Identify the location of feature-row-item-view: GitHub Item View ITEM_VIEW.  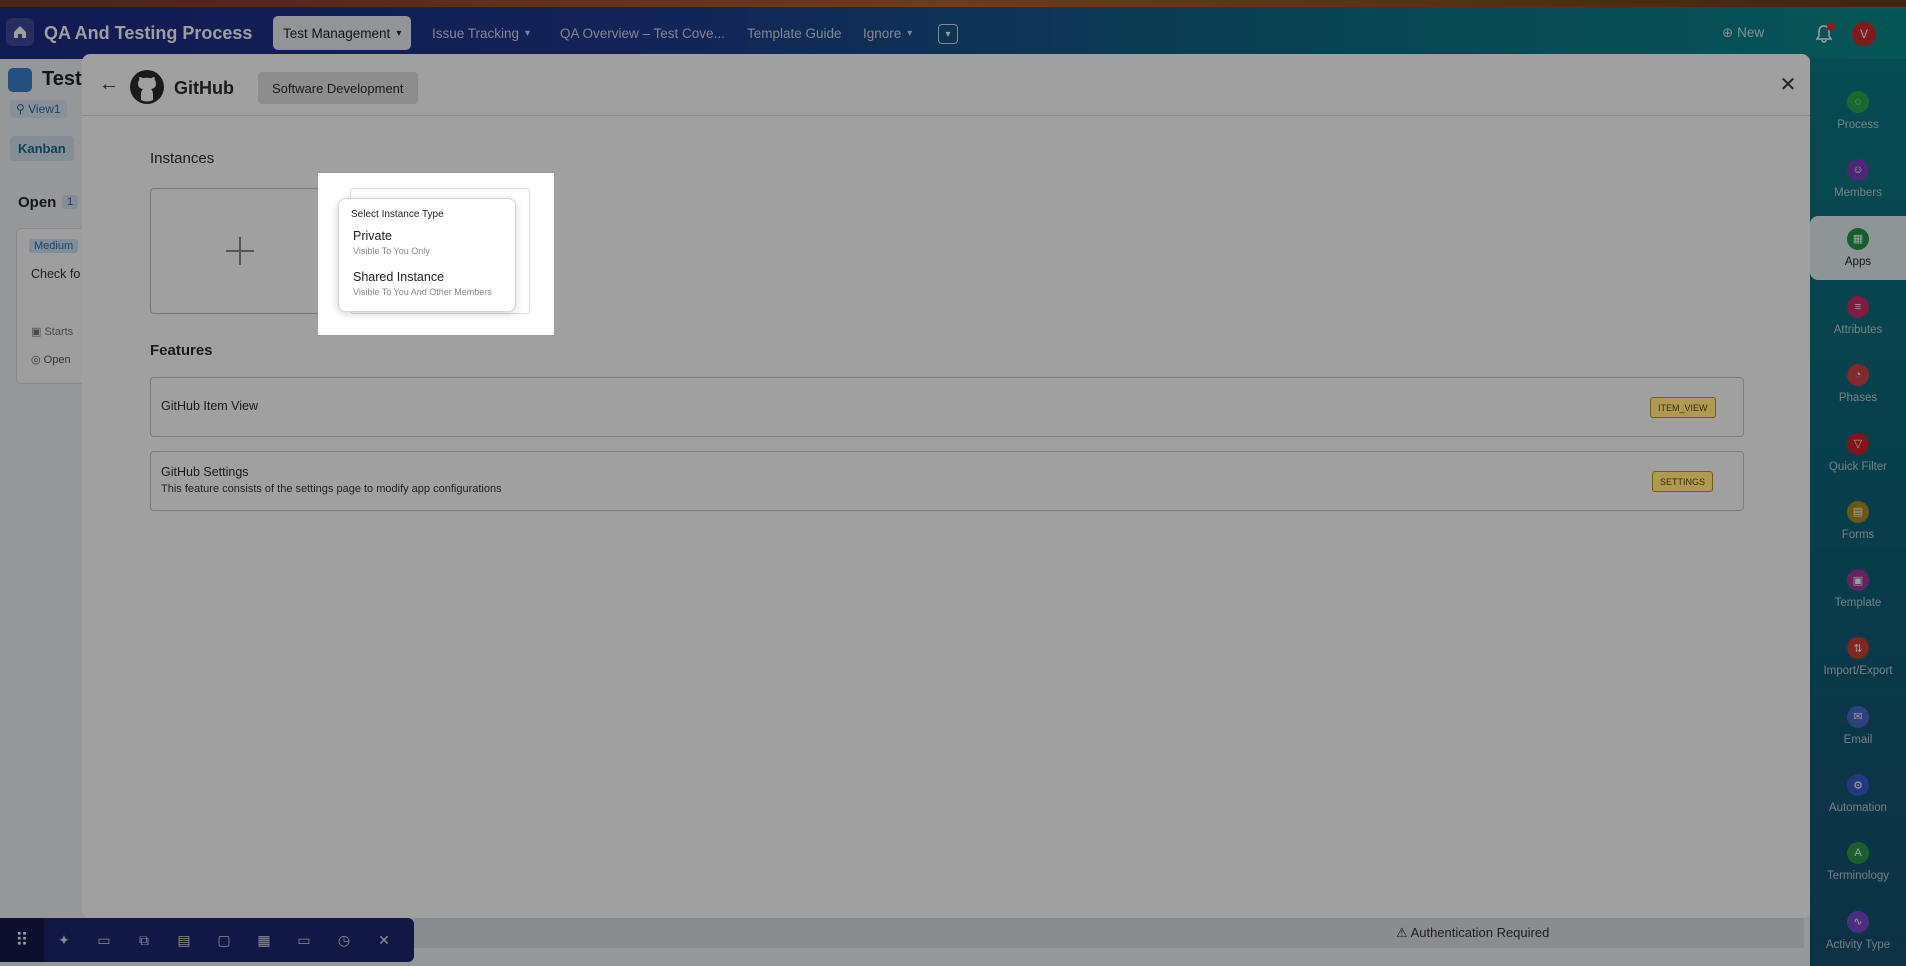
(947, 407).